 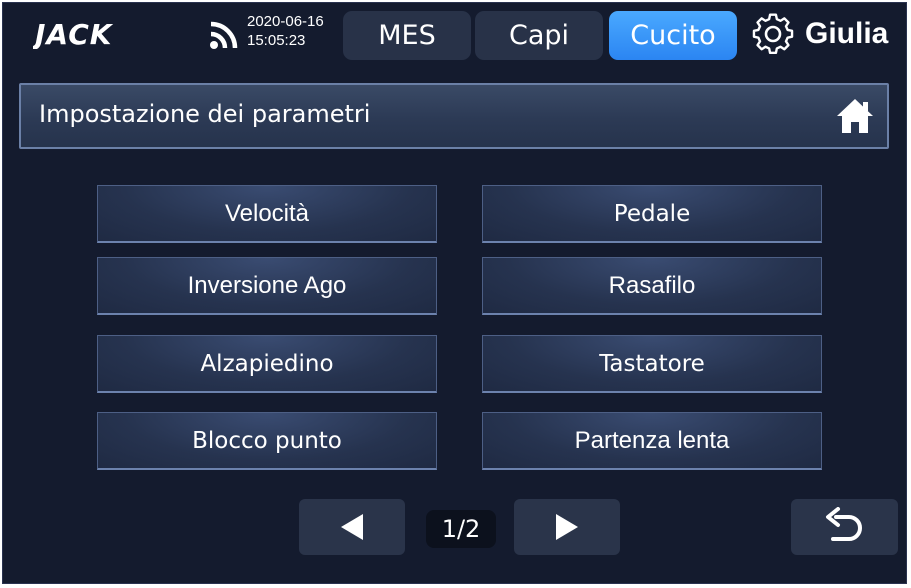 What do you see at coordinates (652, 214) in the screenshot?
I see `param-button-pedale: Pedale` at bounding box center [652, 214].